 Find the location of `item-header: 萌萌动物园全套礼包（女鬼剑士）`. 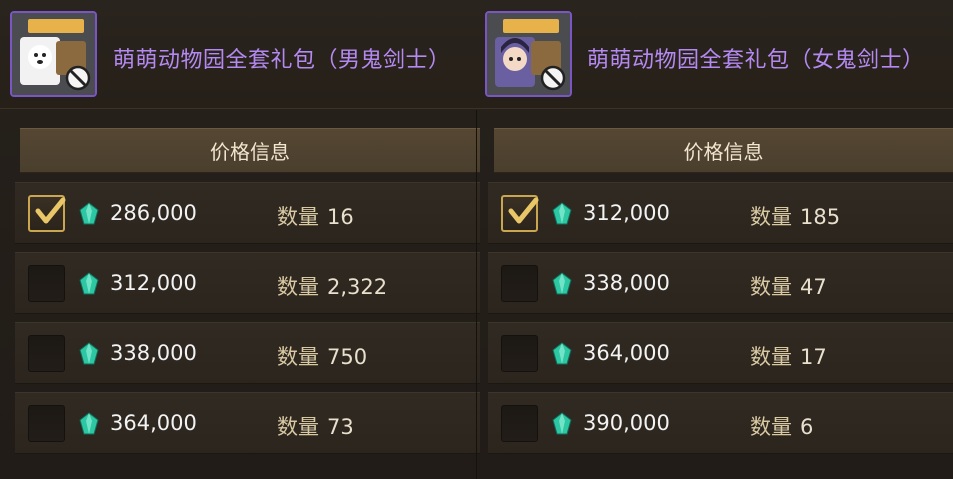

item-header: 萌萌动物园全套礼包（女鬼剑士） is located at coordinates (715, 54).